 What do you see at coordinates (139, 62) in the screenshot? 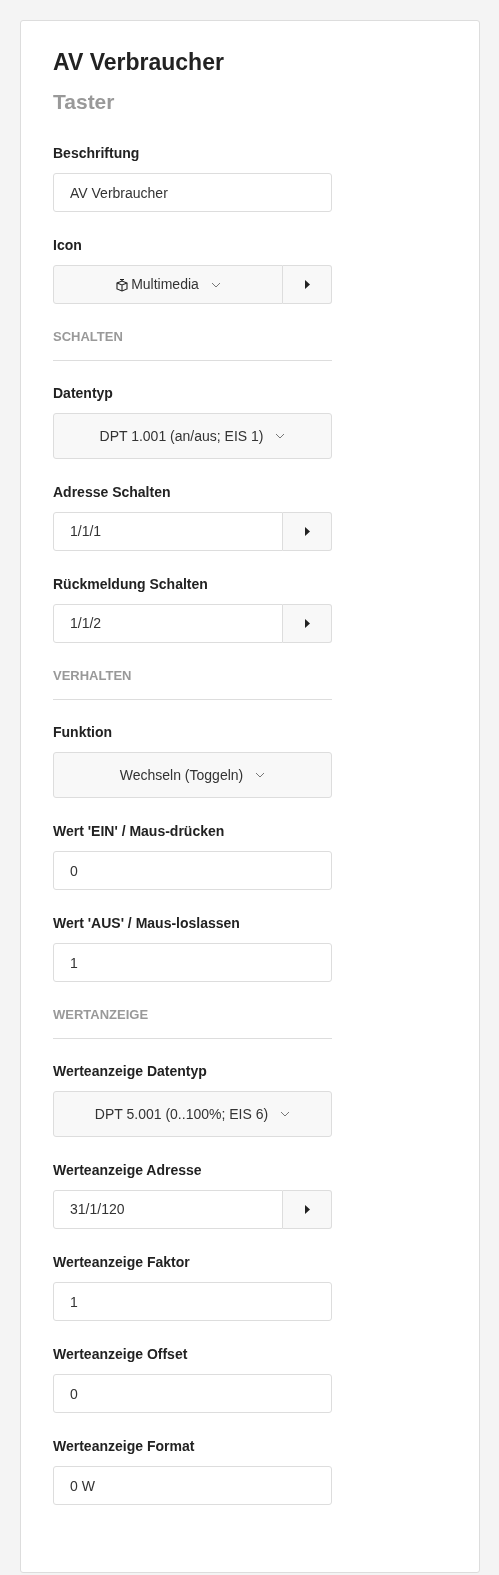
I see `page-title: AV Verbraucher` at bounding box center [139, 62].